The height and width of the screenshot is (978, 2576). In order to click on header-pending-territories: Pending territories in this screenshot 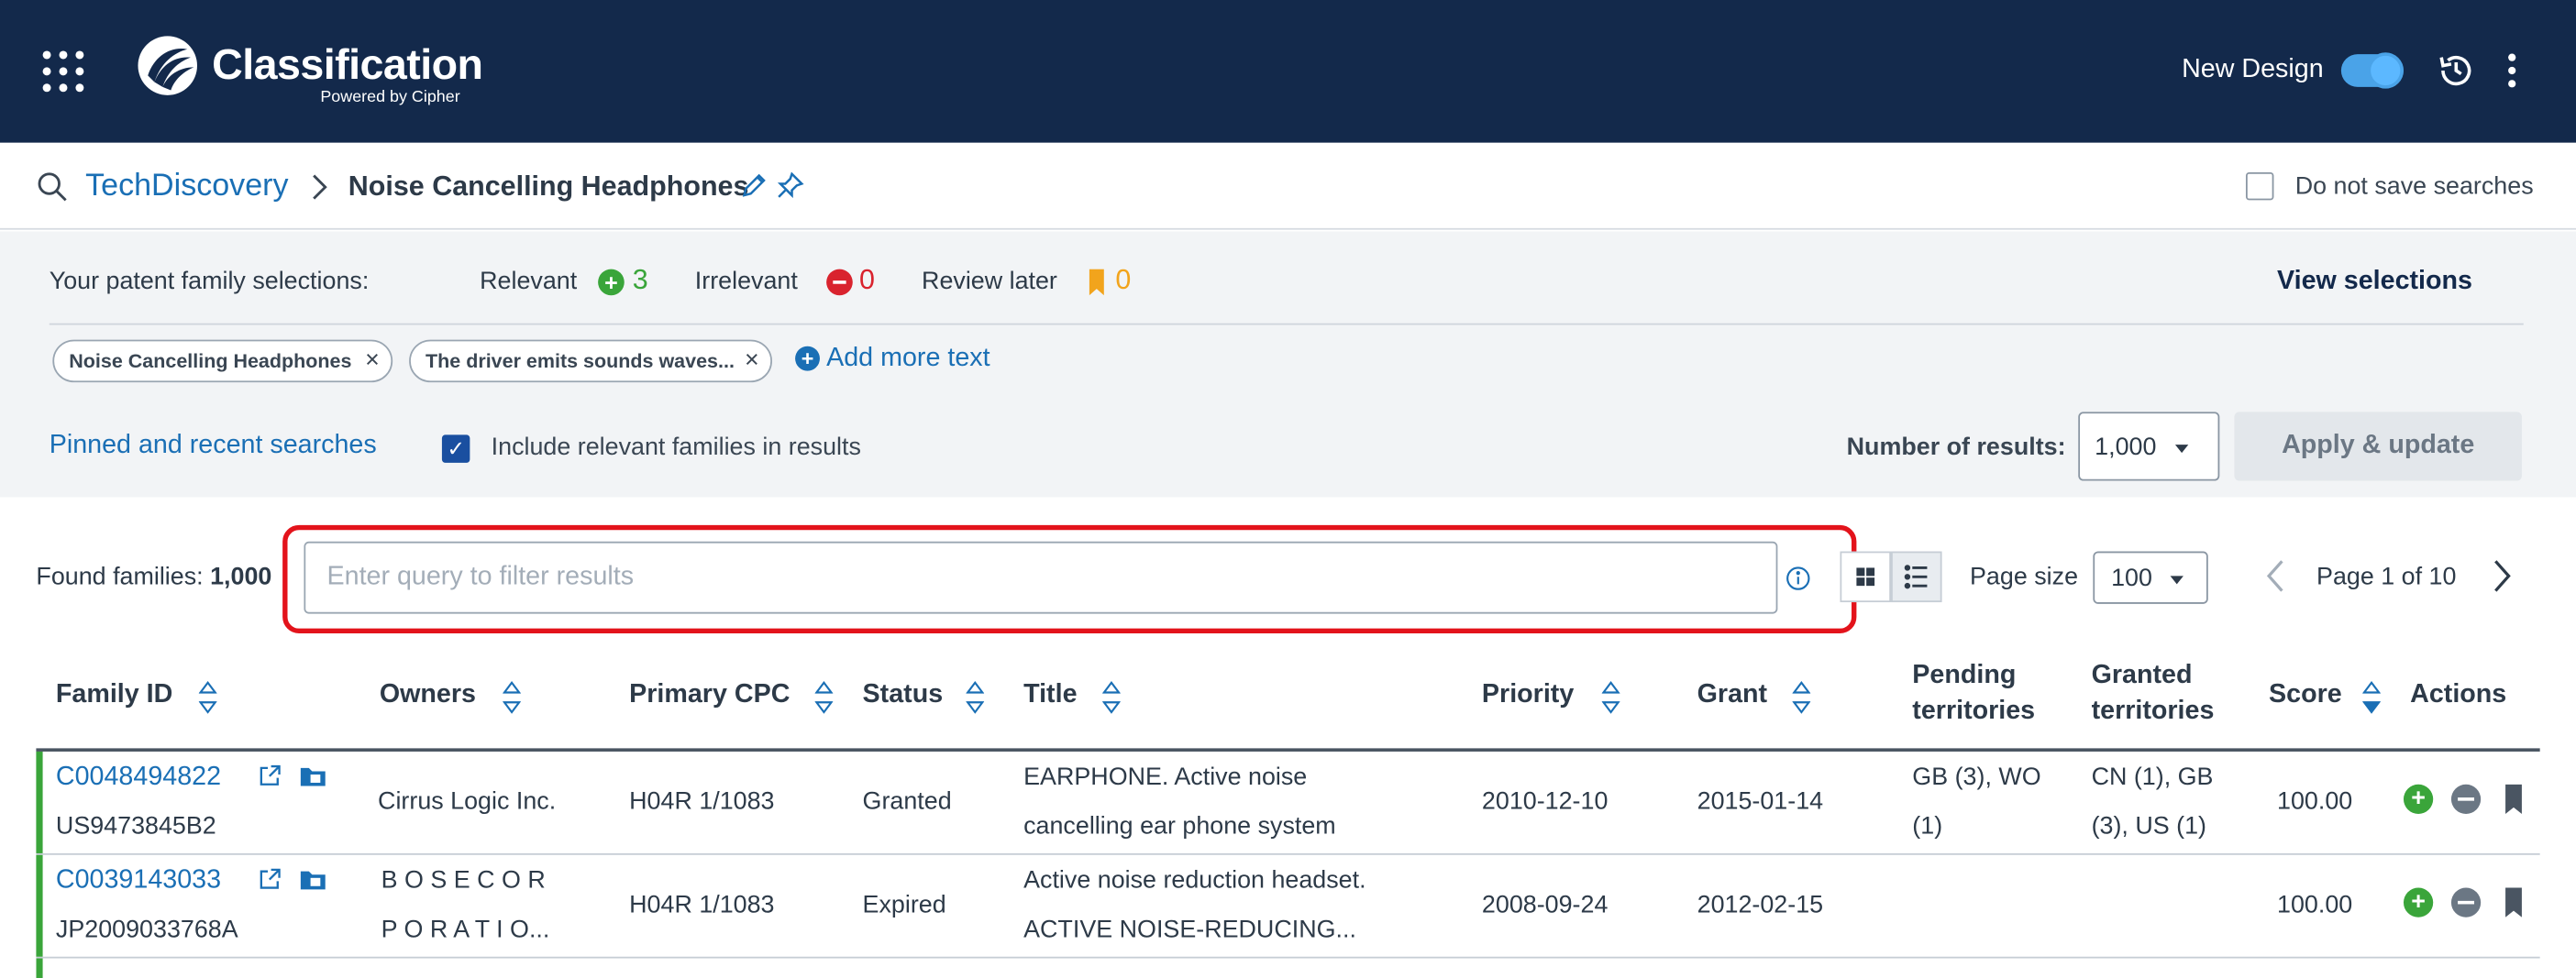, I will do `click(1973, 694)`.